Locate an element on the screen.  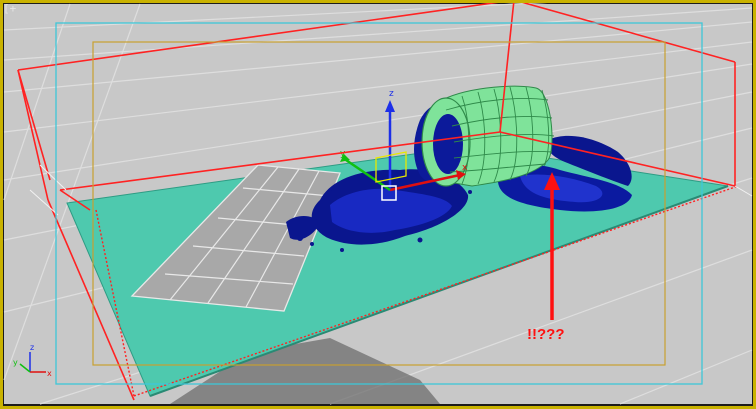
gizmo-y-label: y is located at coordinates (343, 154).